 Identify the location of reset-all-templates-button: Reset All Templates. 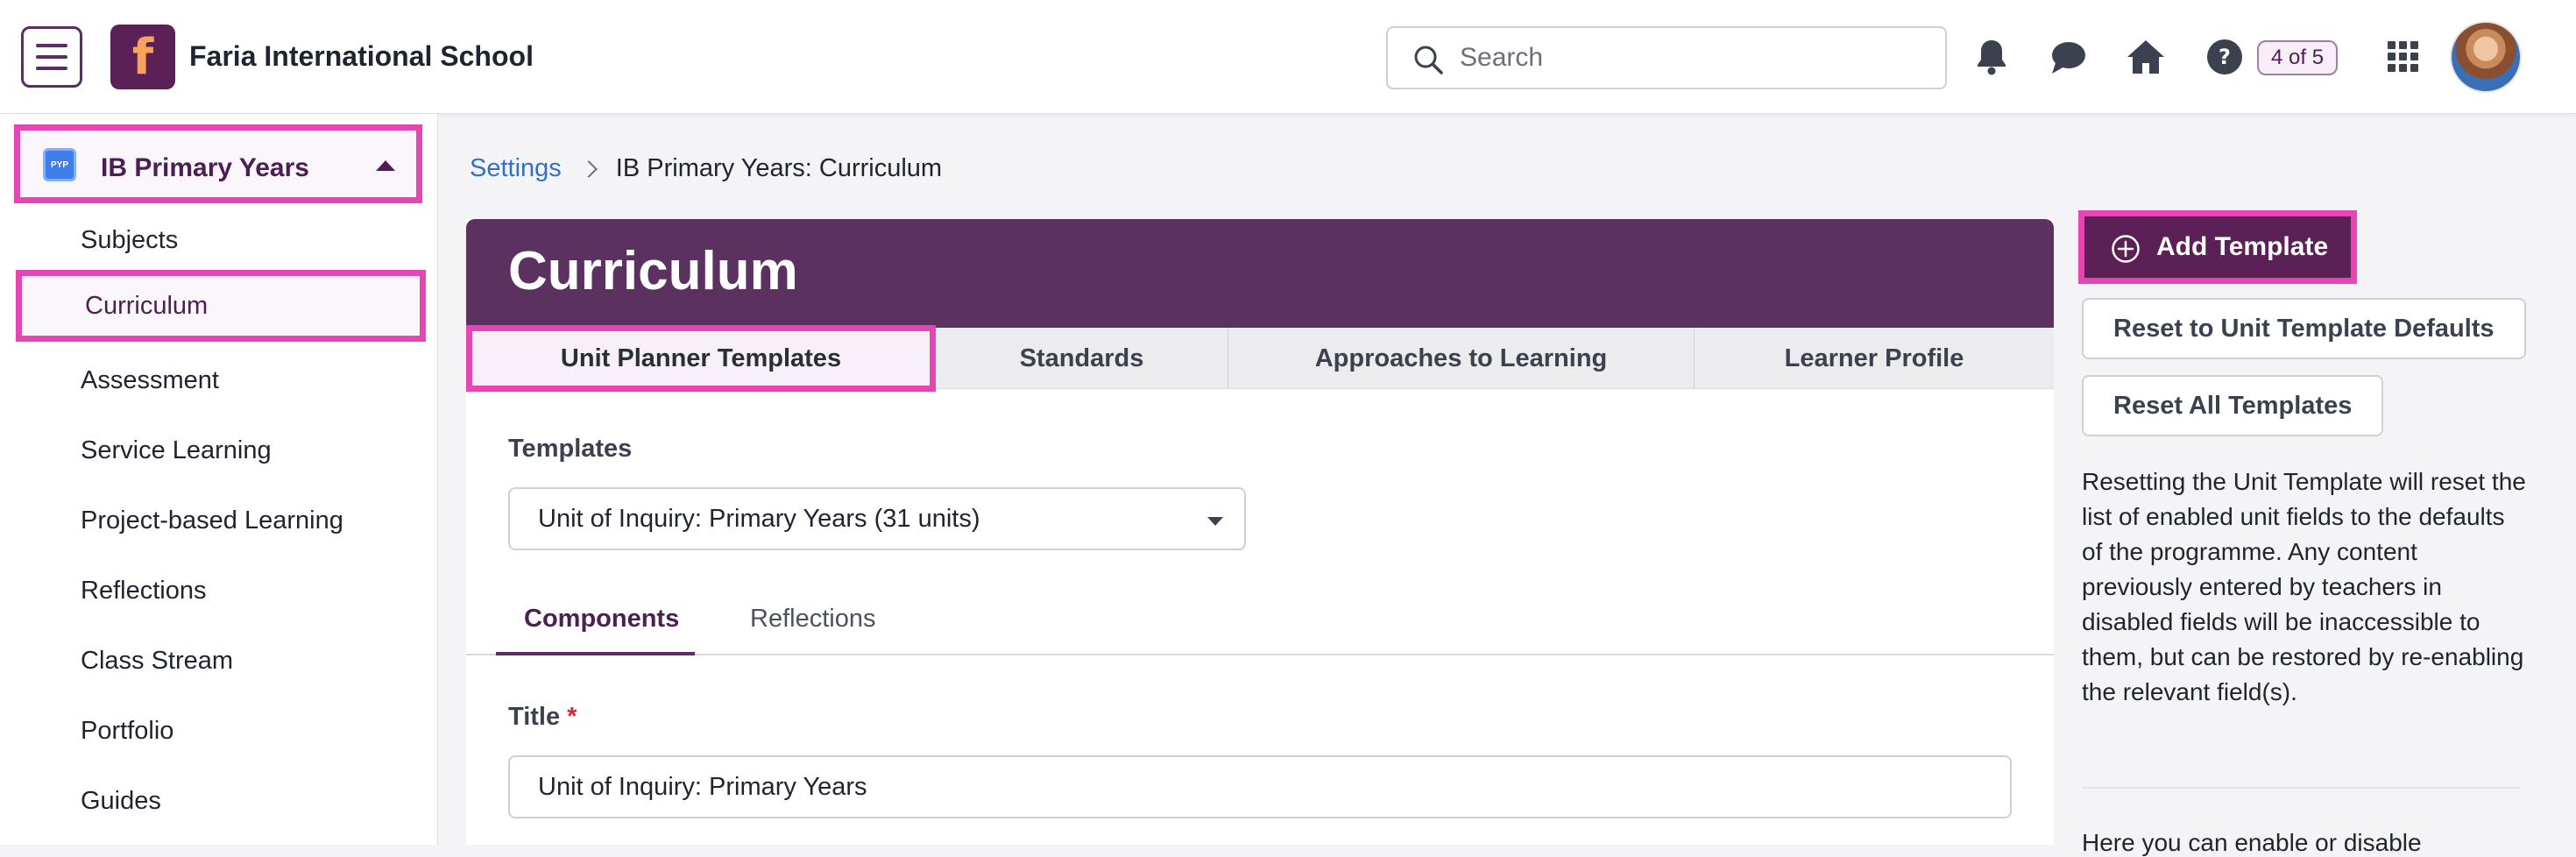
(2233, 405).